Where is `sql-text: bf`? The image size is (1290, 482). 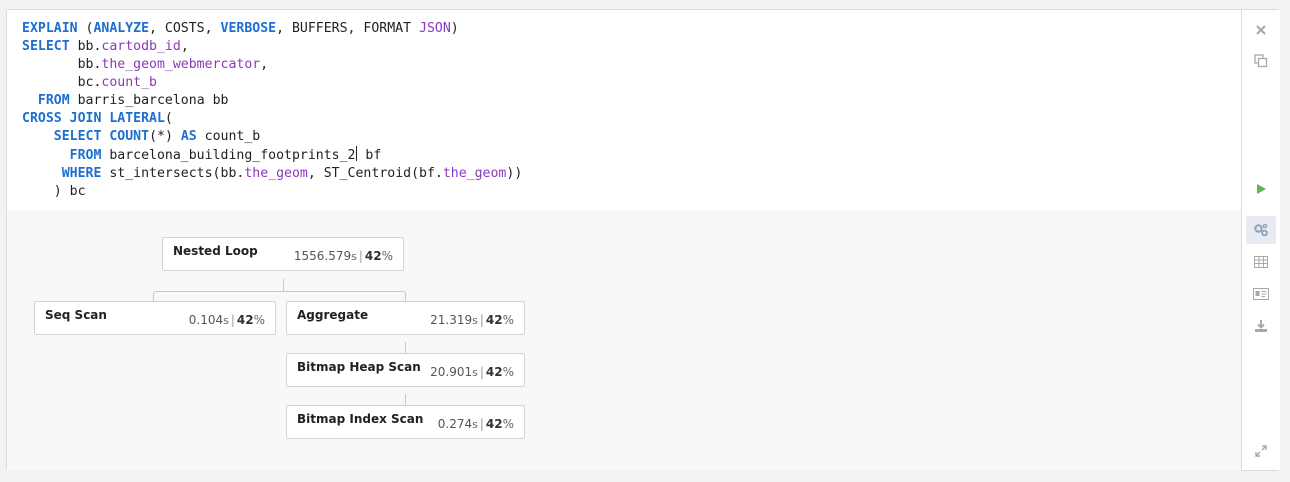
sql-text: bf is located at coordinates (369, 155).